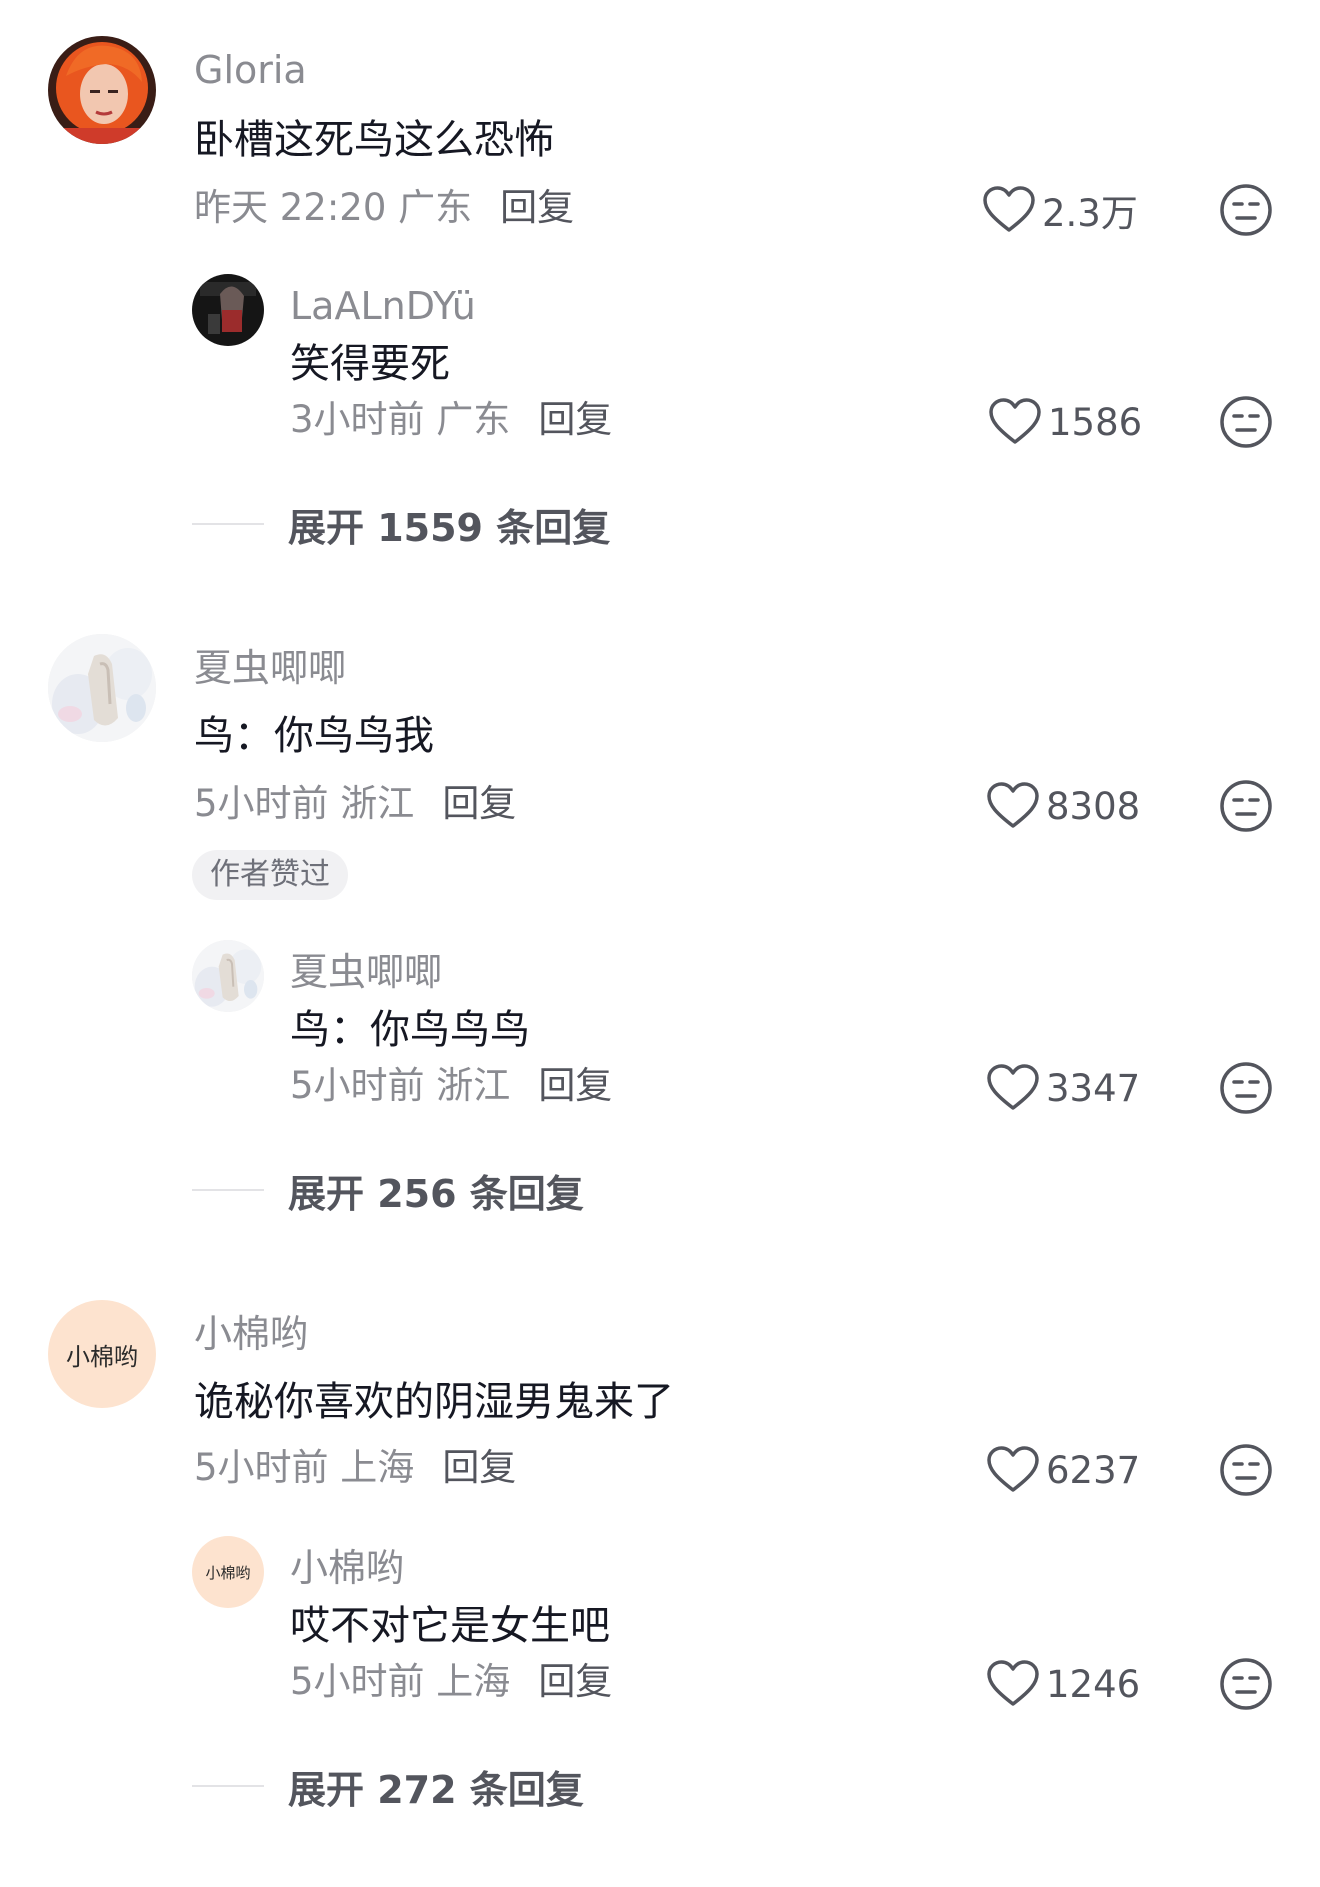  I want to click on like-count: 1246, so click(1093, 1684).